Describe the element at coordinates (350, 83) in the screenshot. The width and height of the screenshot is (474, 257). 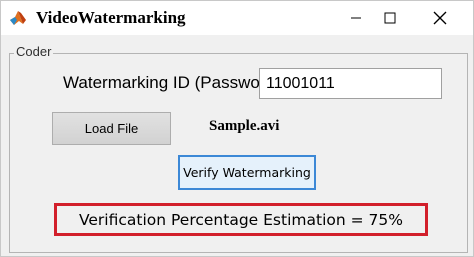
I see `watermark-id-input` at that location.